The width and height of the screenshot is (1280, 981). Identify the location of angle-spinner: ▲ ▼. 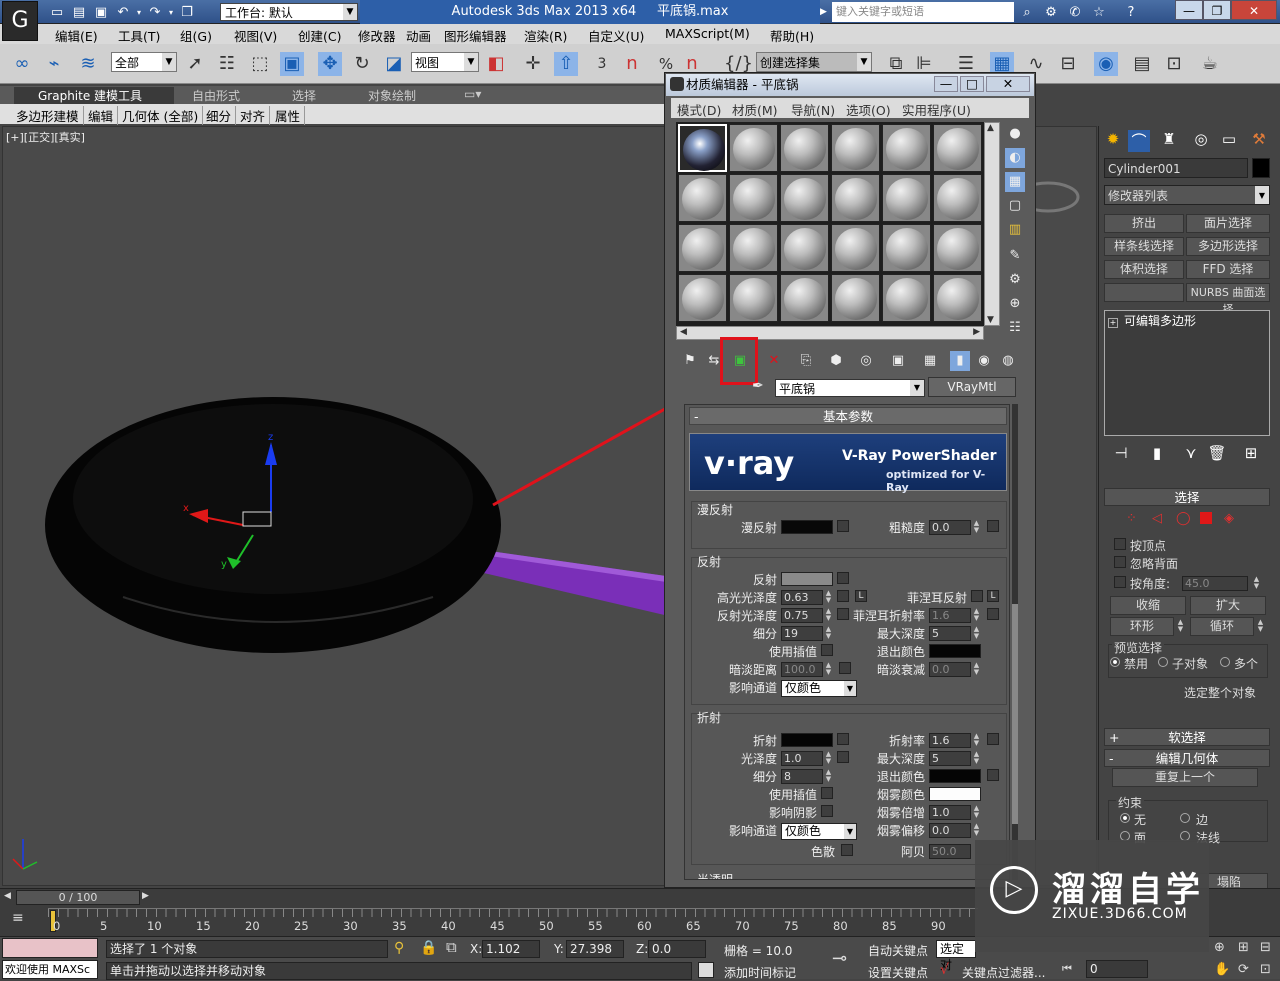
(1256, 583).